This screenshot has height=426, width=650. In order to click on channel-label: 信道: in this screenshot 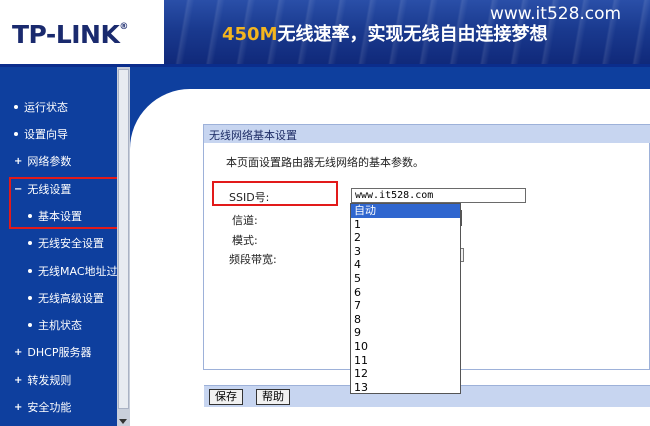, I will do `click(245, 220)`.